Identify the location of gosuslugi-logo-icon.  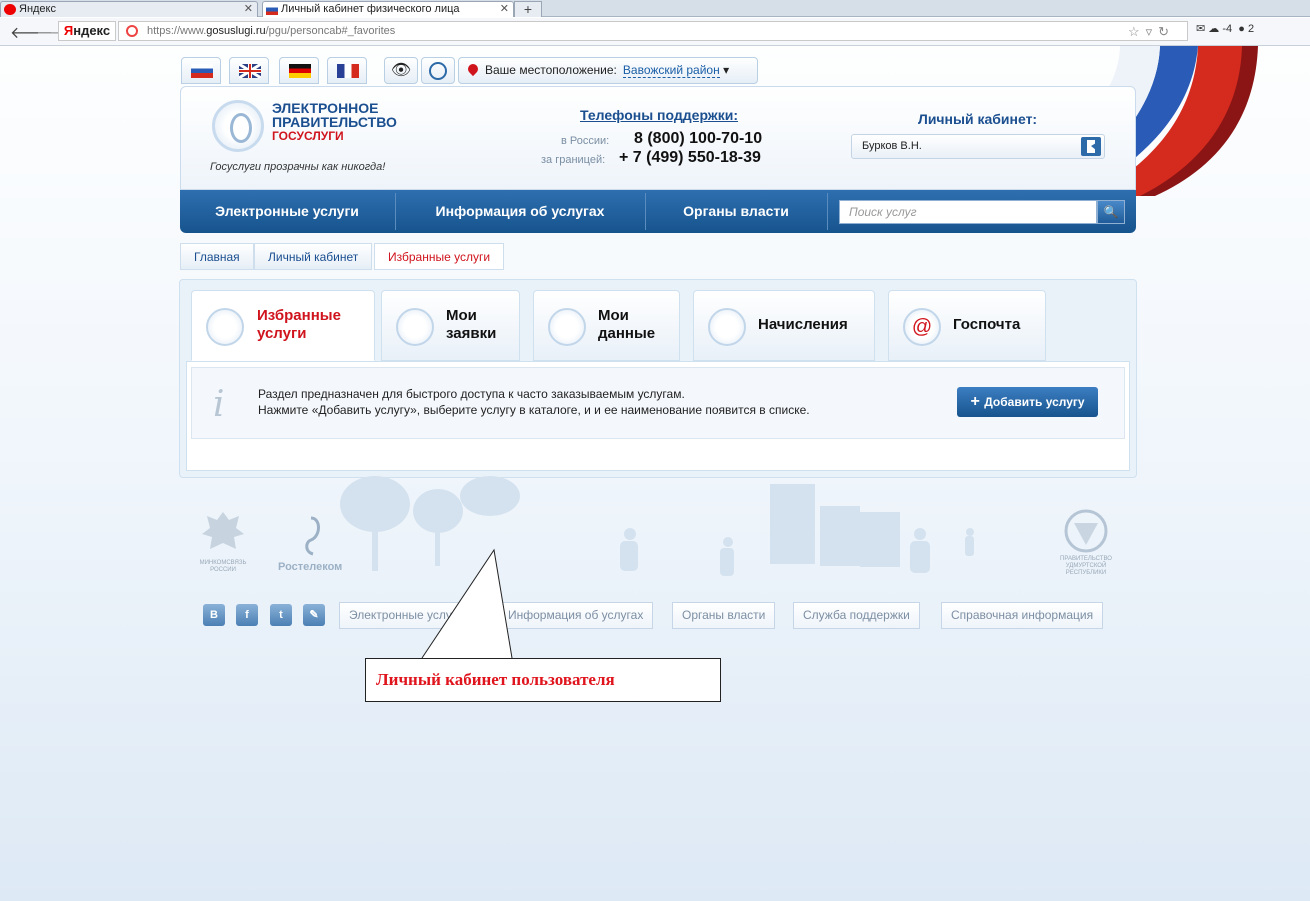
(238, 126).